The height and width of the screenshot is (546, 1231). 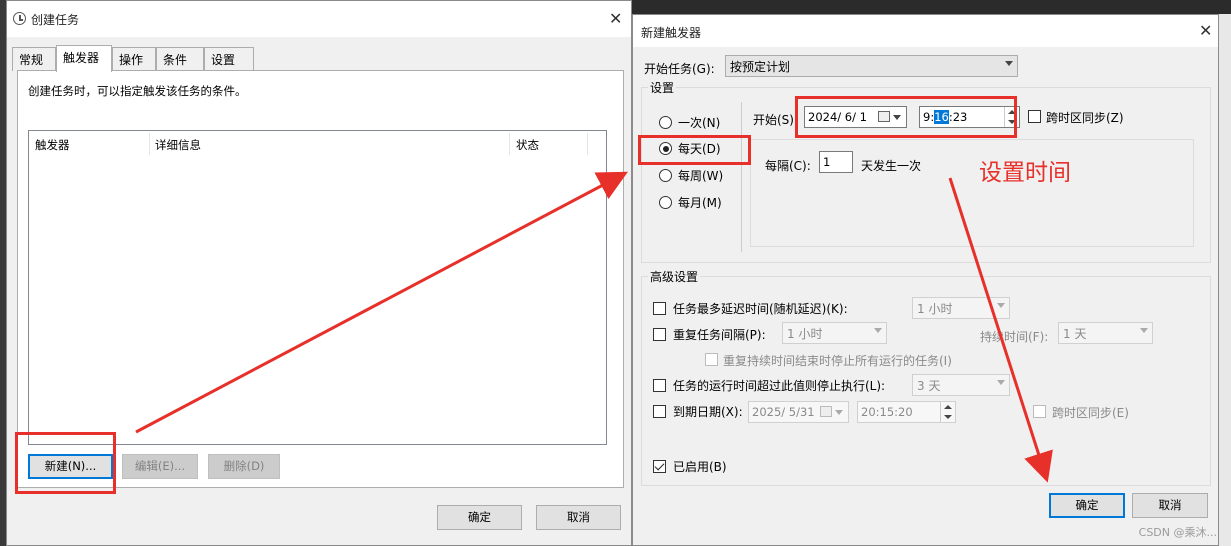 What do you see at coordinates (836, 162) in the screenshot?
I see `recur-days-input: 1` at bounding box center [836, 162].